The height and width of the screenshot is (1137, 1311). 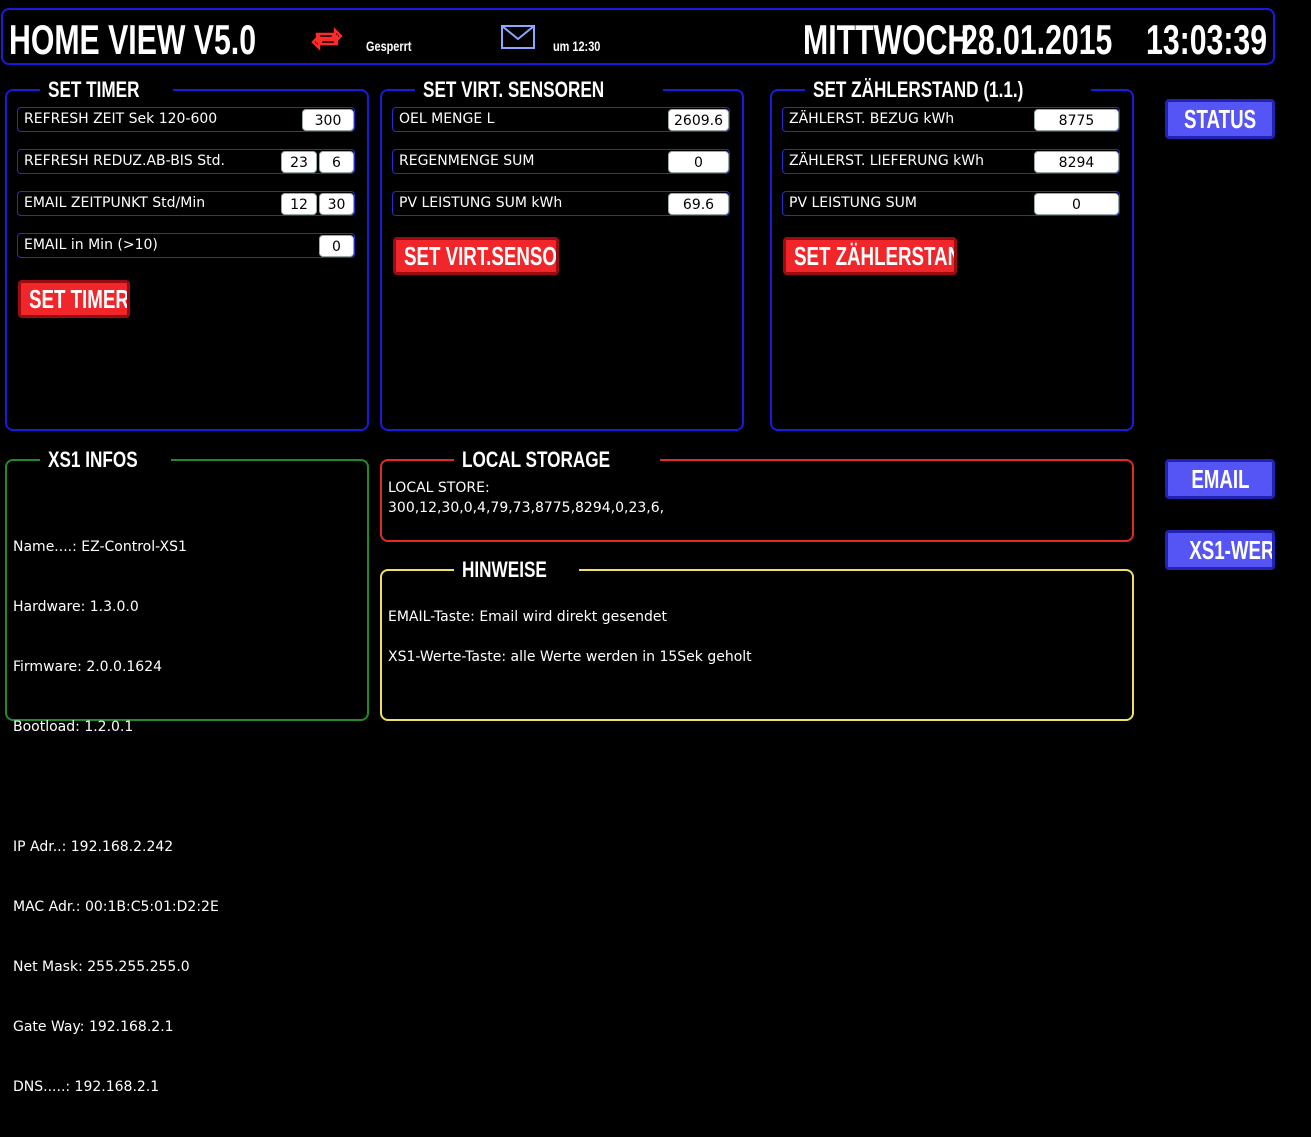 What do you see at coordinates (561, 119) in the screenshot?
I see `sensor-row-oil: OEL MENGE L 2609.6` at bounding box center [561, 119].